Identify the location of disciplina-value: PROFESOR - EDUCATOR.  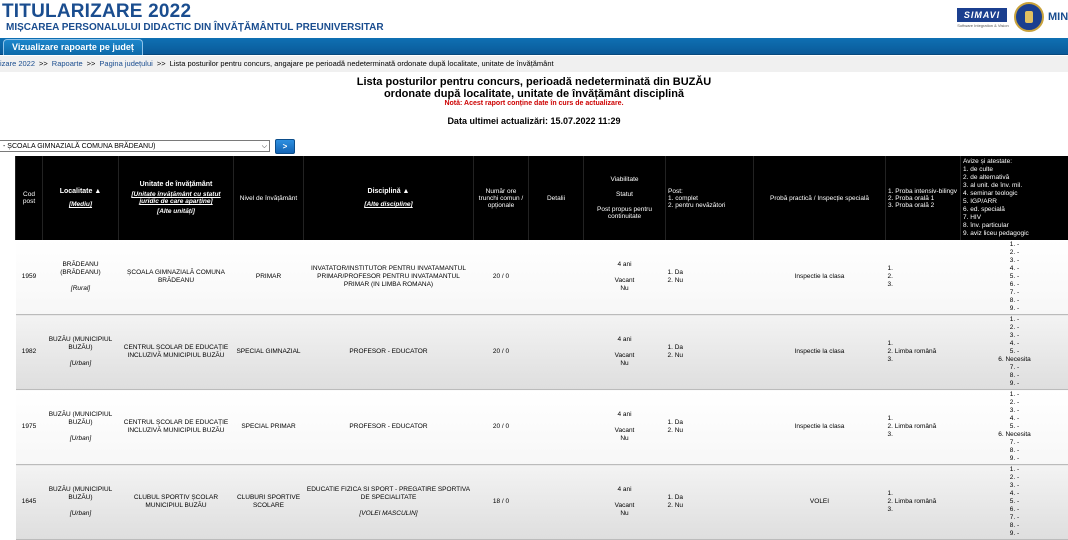
(388, 426).